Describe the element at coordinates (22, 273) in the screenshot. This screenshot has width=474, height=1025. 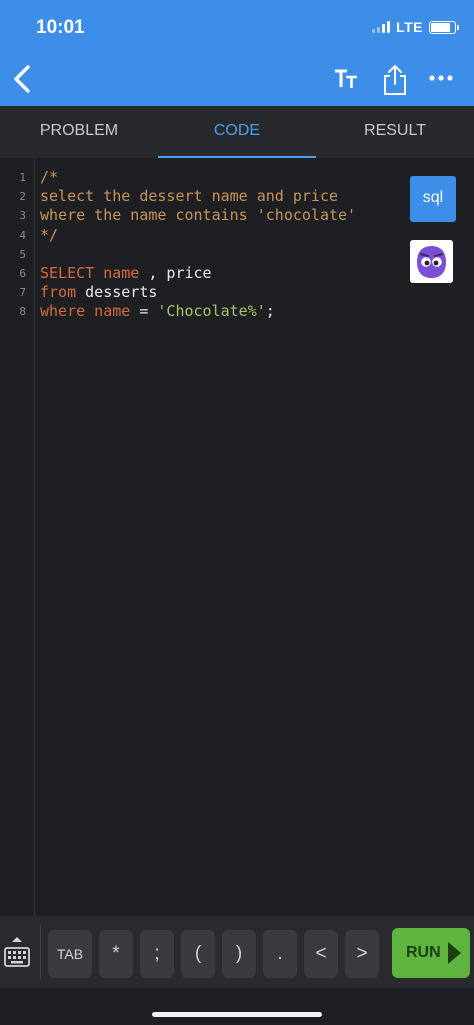
I see `line-number: 6` at that location.